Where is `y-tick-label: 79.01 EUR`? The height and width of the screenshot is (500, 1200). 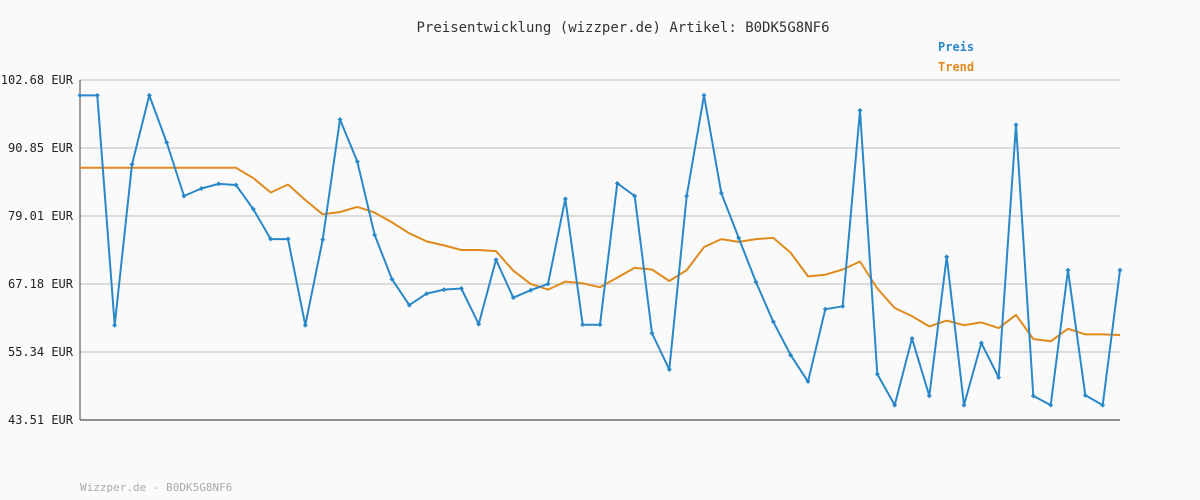 y-tick-label: 79.01 EUR is located at coordinates (41, 216).